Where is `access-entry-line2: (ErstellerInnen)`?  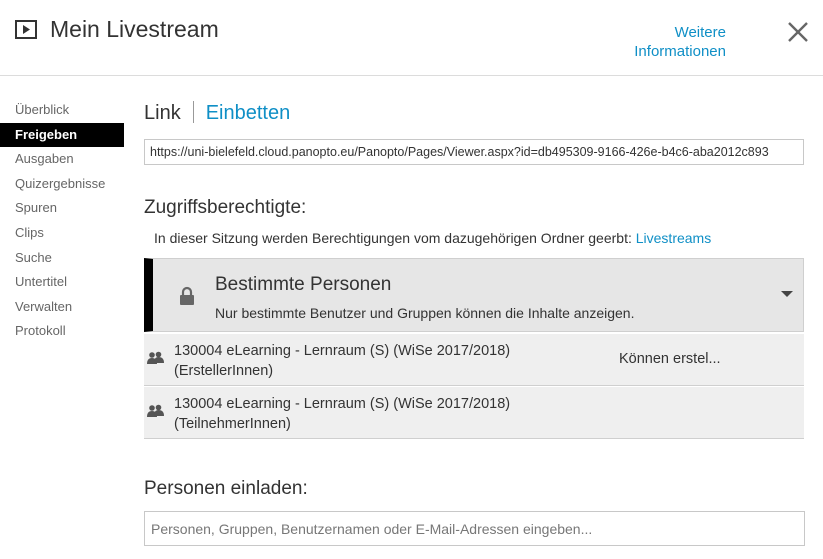
access-entry-line2: (ErstellerInnen) is located at coordinates (224, 371).